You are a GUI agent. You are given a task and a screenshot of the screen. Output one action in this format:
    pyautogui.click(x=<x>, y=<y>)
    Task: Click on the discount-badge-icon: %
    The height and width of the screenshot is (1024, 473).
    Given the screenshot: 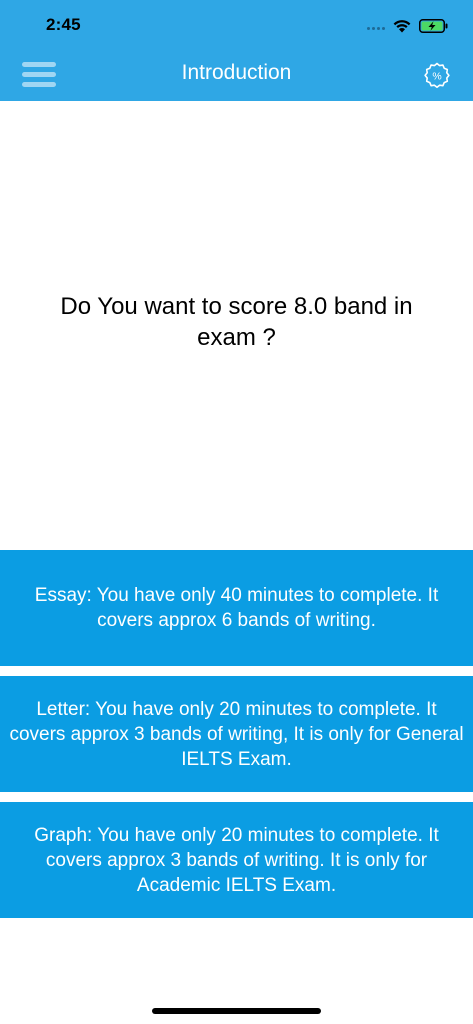 What is the action you would take?
    pyautogui.click(x=437, y=76)
    